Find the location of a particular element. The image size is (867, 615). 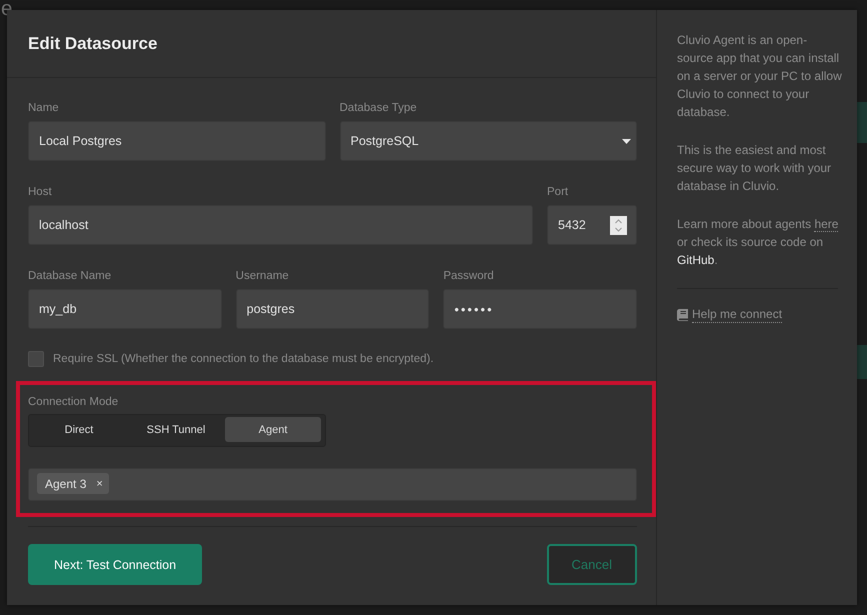

help-paragraph: Cluvio Agent is an open-source app that you can install on a server or your PC to allow Cluvio to connect to your database. is located at coordinates (759, 76).